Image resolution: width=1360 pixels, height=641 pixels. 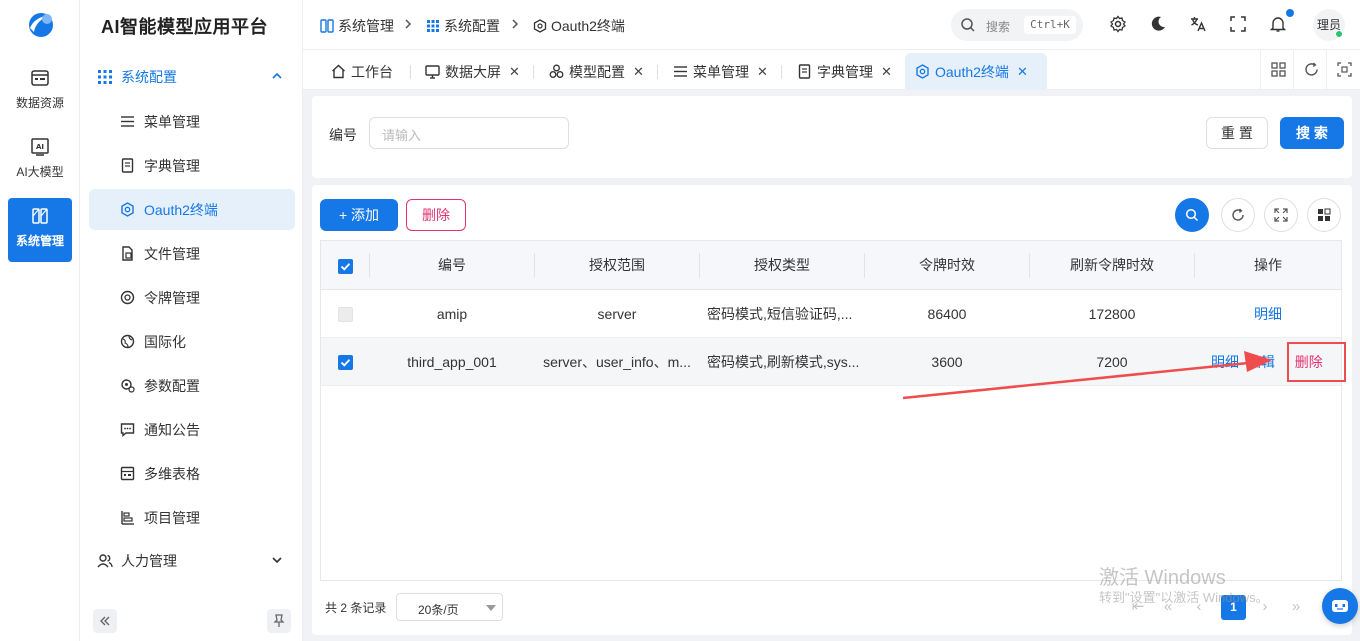 What do you see at coordinates (463, 26) in the screenshot?
I see `breadcrumb-item-config: 系统配置` at bounding box center [463, 26].